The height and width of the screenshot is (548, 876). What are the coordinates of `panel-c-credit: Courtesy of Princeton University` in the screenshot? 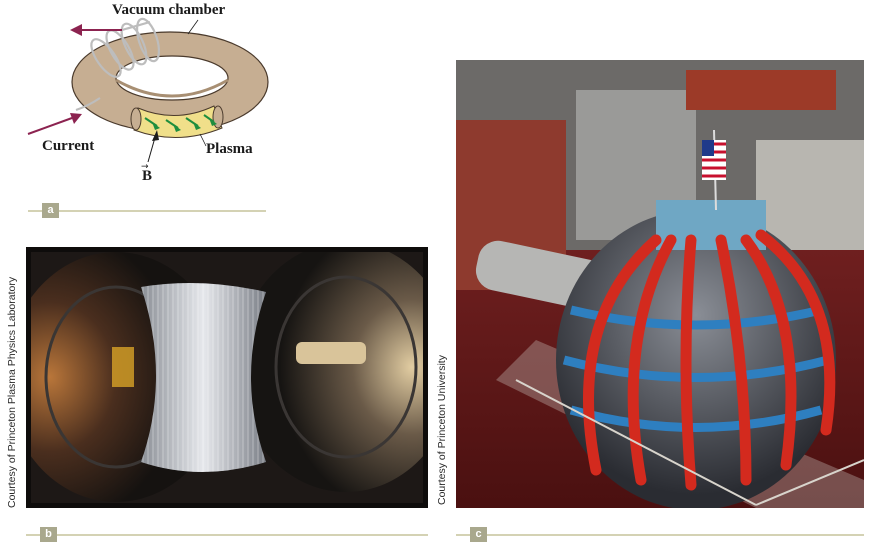 It's located at (442, 430).